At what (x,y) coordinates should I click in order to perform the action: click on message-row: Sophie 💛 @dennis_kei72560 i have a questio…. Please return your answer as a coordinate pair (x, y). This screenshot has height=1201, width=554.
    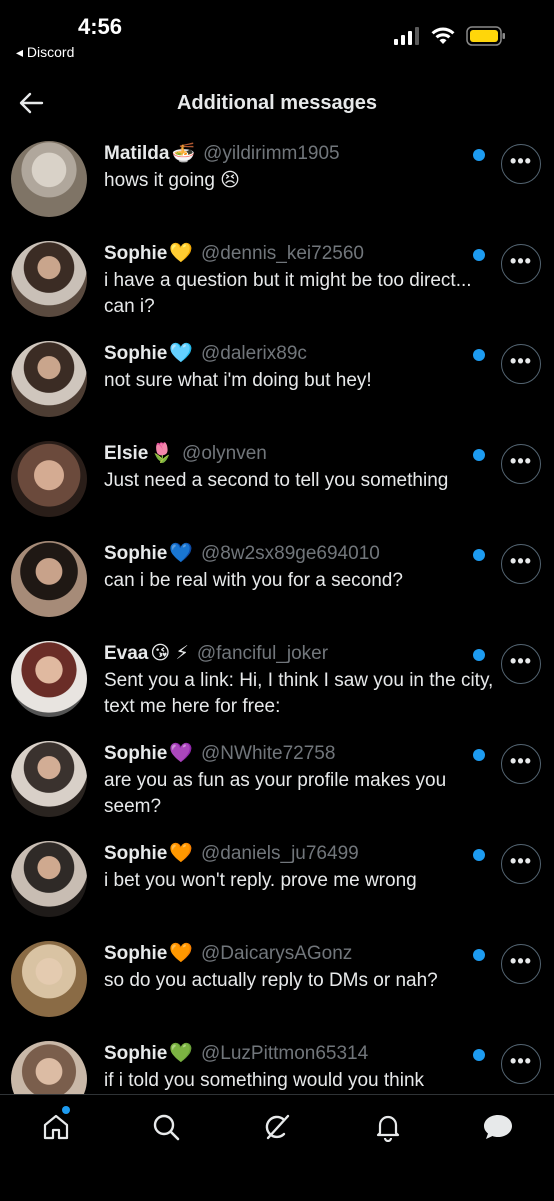
    Looking at the image, I should click on (277, 286).